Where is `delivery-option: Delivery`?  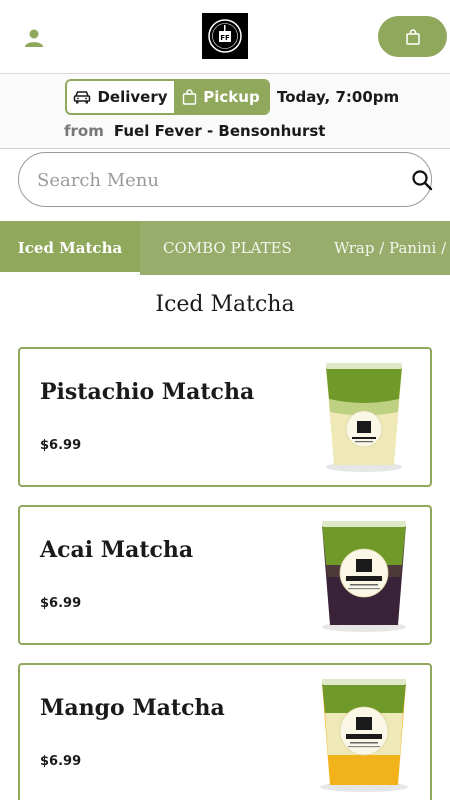 delivery-option: Delivery is located at coordinates (120, 97).